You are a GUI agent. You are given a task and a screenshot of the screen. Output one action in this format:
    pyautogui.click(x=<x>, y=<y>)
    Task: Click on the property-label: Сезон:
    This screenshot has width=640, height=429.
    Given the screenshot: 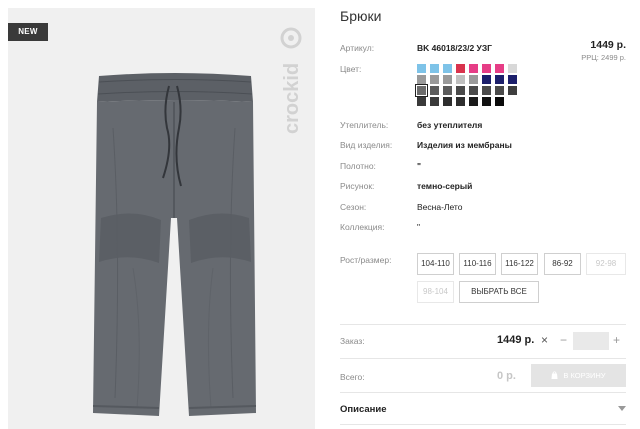 What is the action you would take?
    pyautogui.click(x=353, y=207)
    